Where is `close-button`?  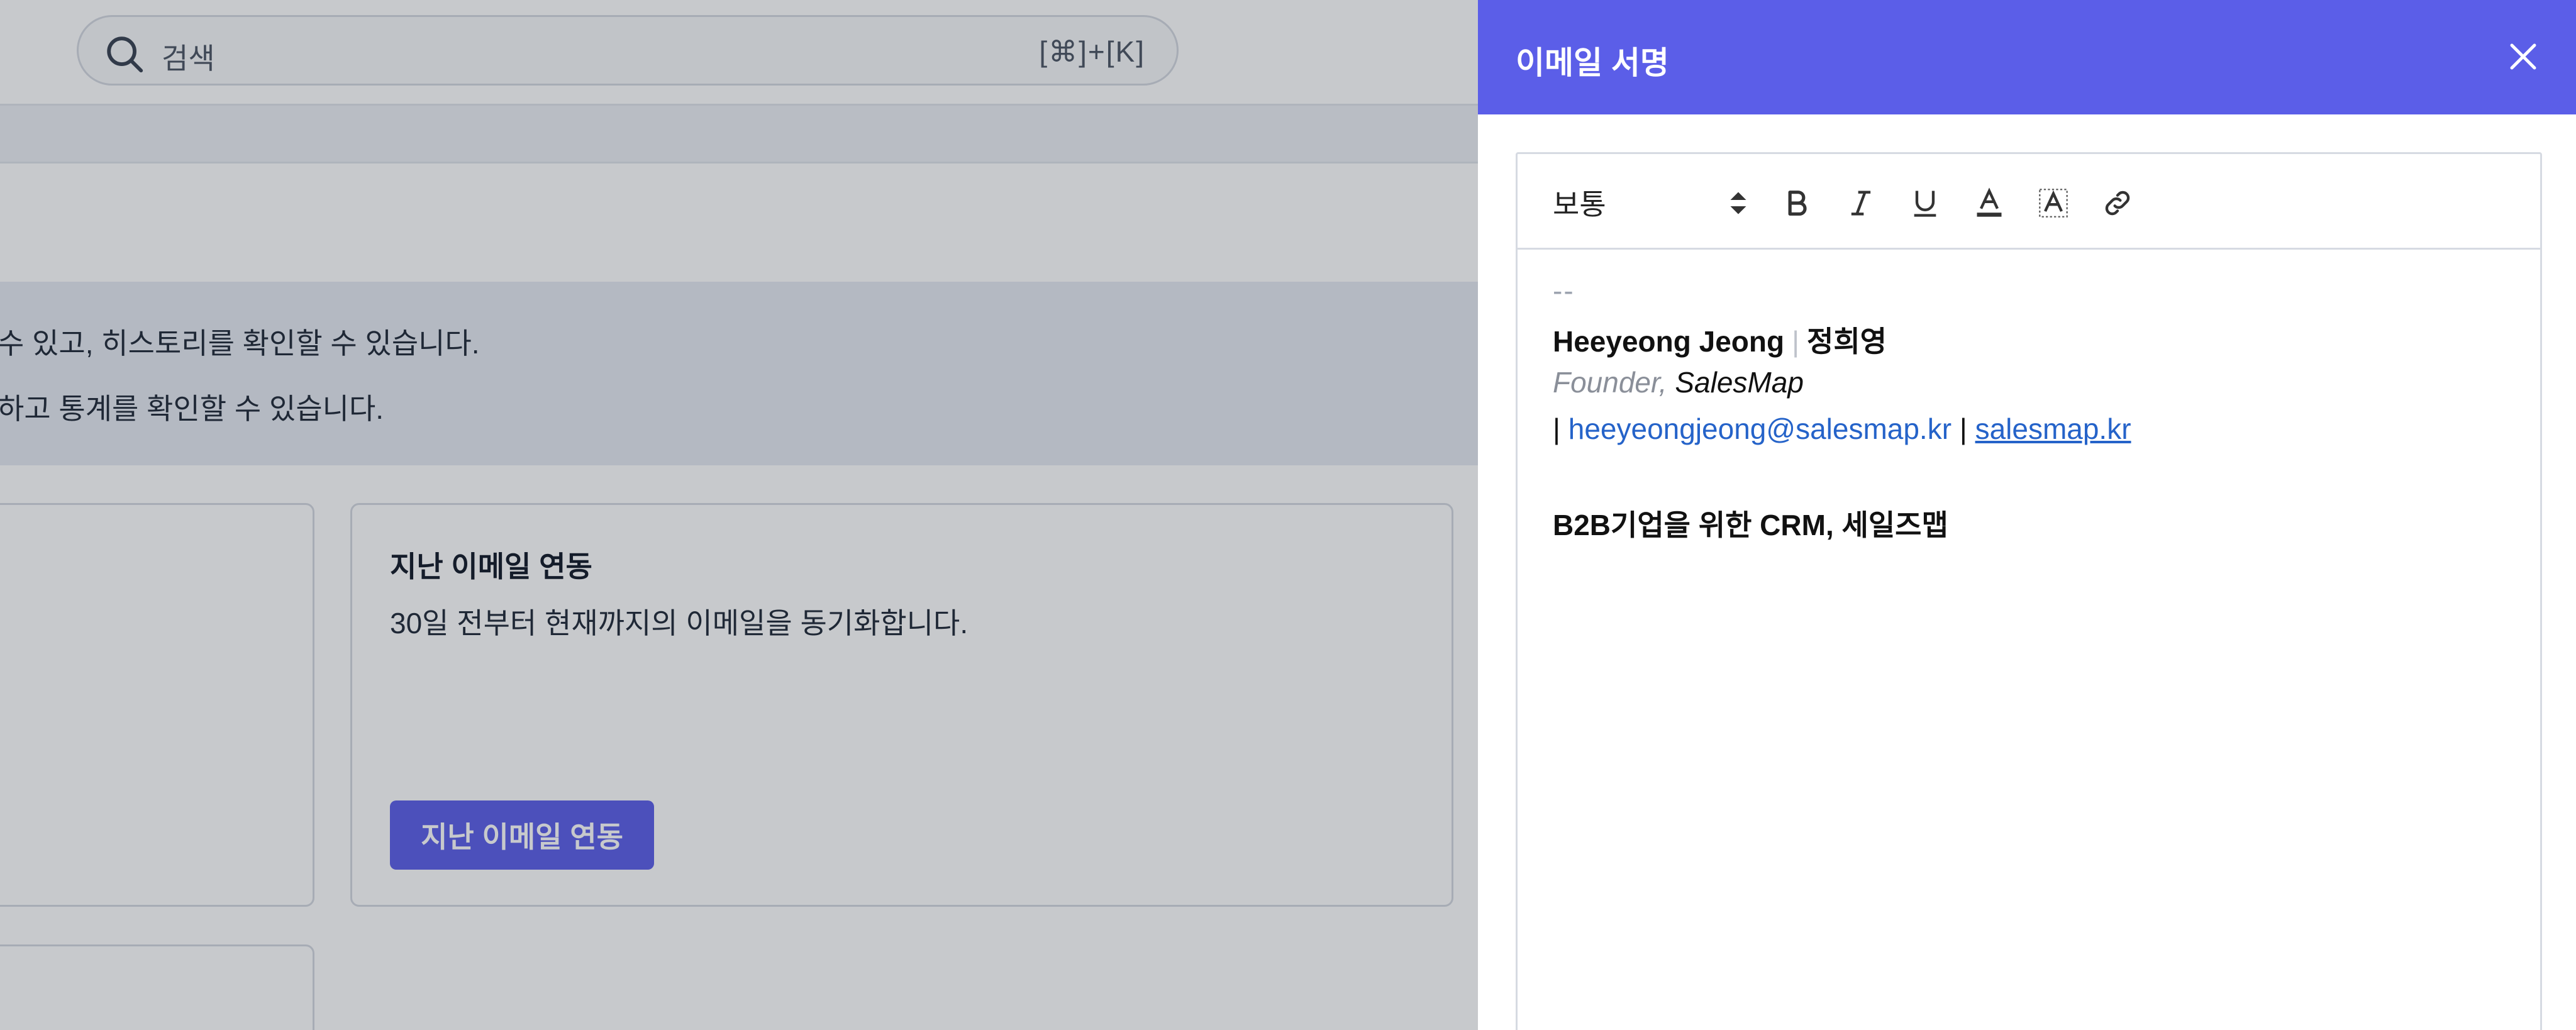 close-button is located at coordinates (2523, 57).